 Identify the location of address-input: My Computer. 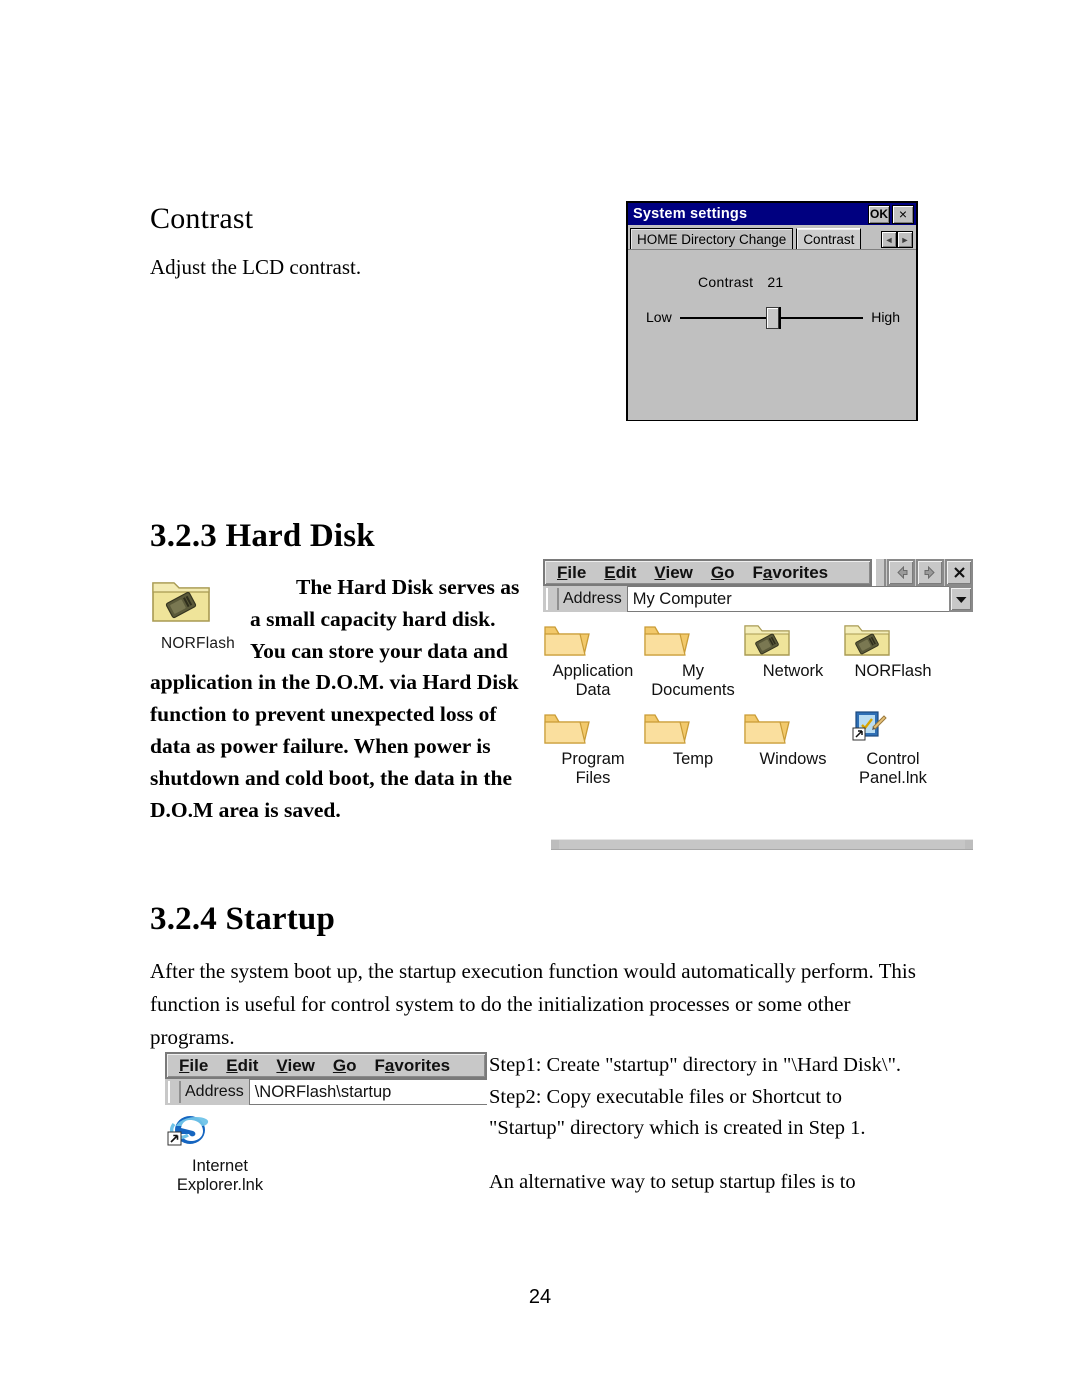
(787, 599).